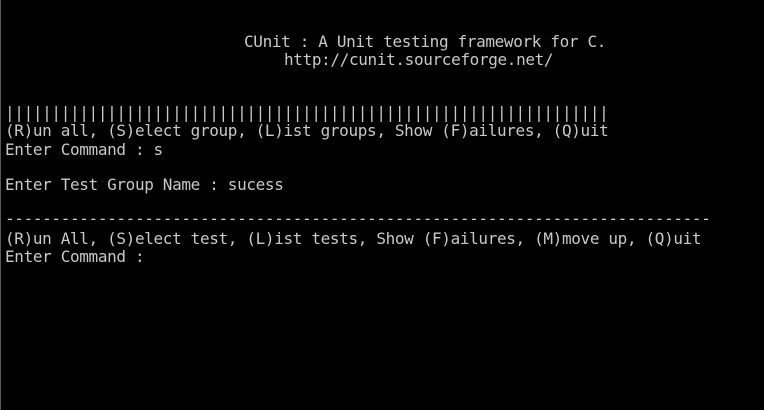 This screenshot has width=764, height=410. Describe the element at coordinates (425, 41) in the screenshot. I see `header-title: CUnit : A Unit testing framework for C.` at that location.